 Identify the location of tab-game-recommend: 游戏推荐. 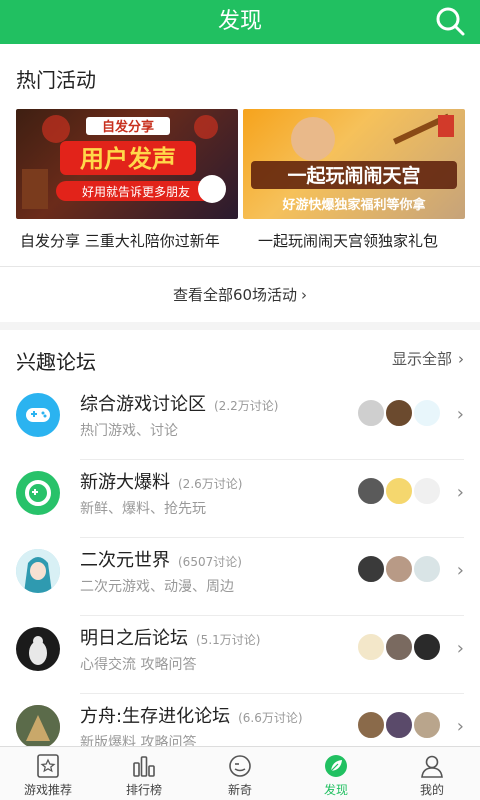
(48, 773).